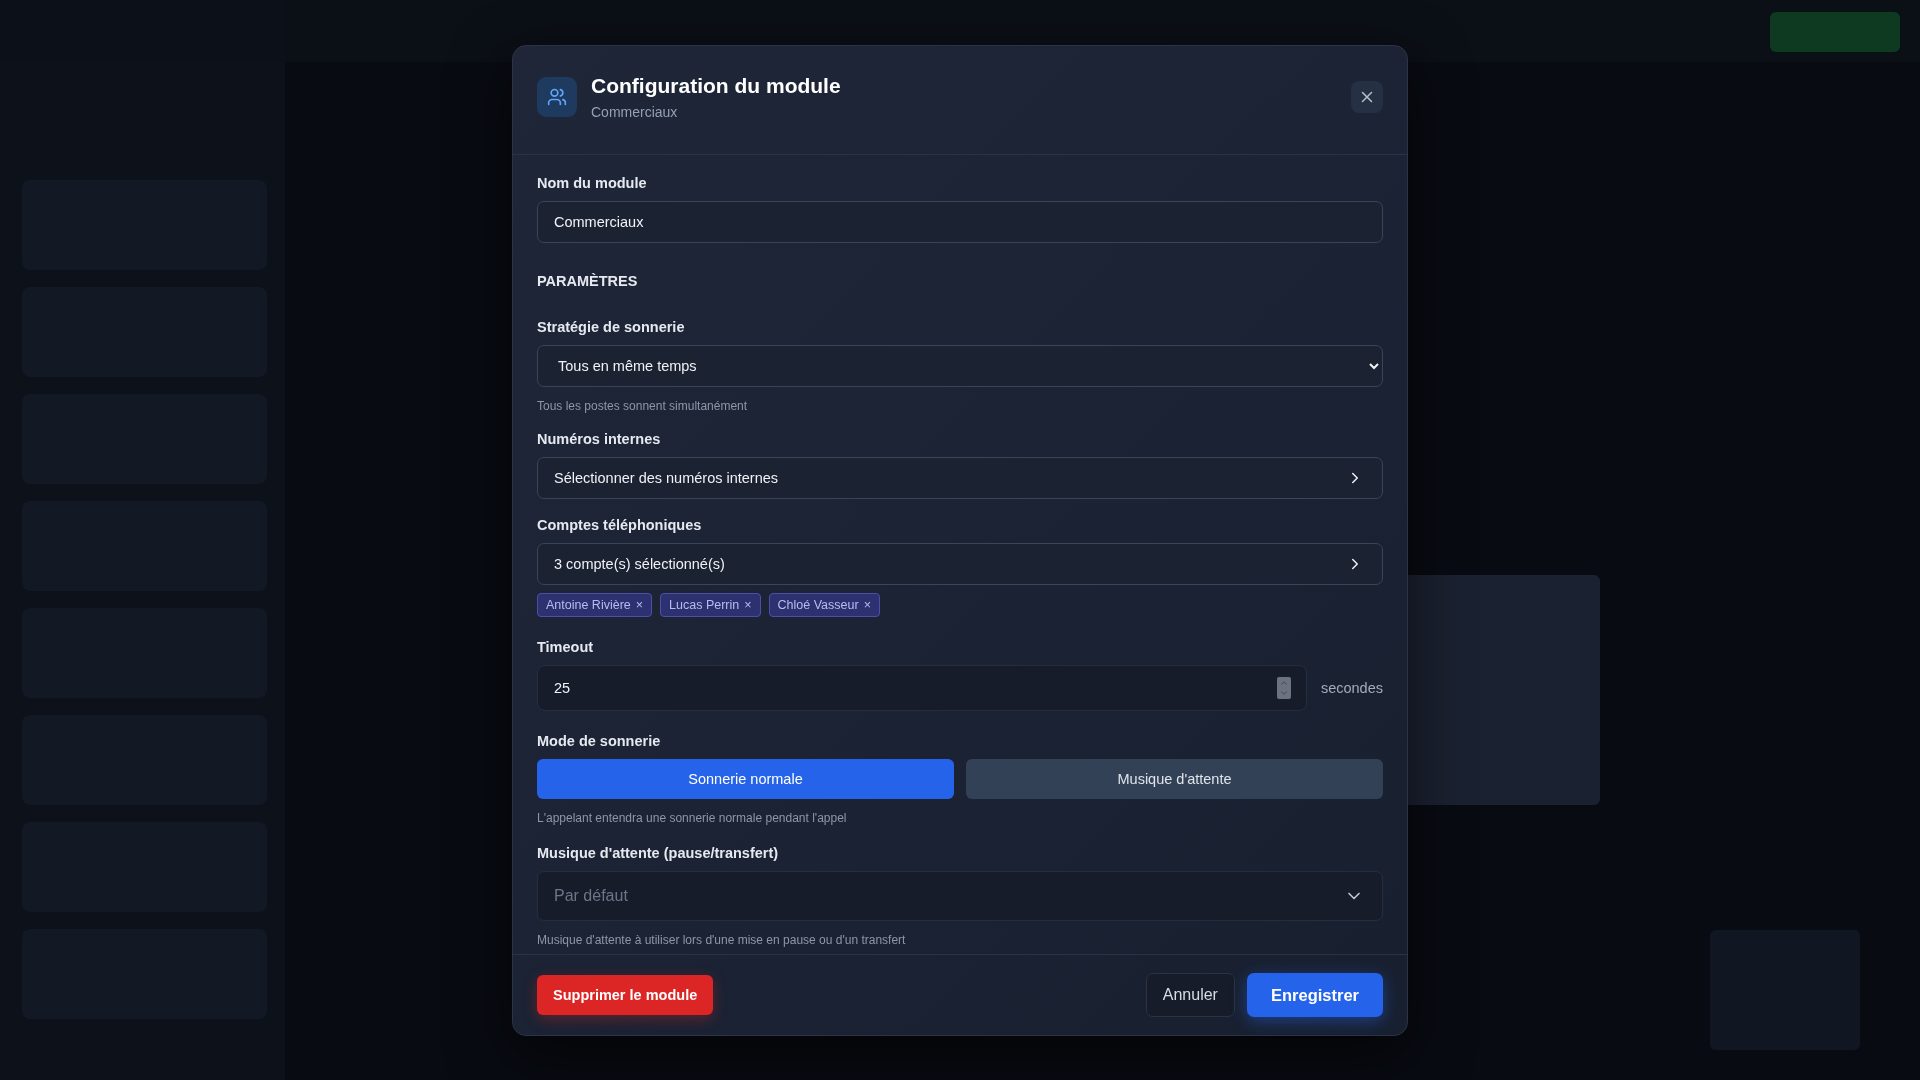 Image resolution: width=1920 pixels, height=1080 pixels. I want to click on dialog-title: Configuration du module, so click(716, 86).